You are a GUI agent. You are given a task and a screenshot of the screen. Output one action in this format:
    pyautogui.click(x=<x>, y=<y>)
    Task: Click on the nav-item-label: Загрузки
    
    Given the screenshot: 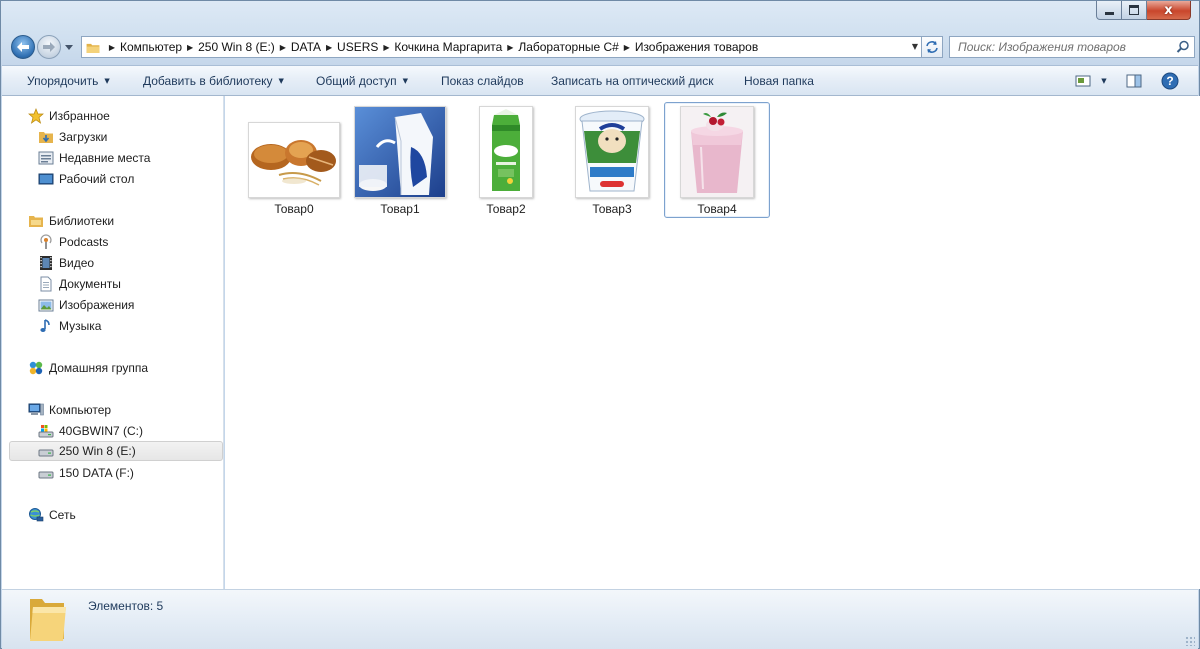 What is the action you would take?
    pyautogui.click(x=83, y=137)
    